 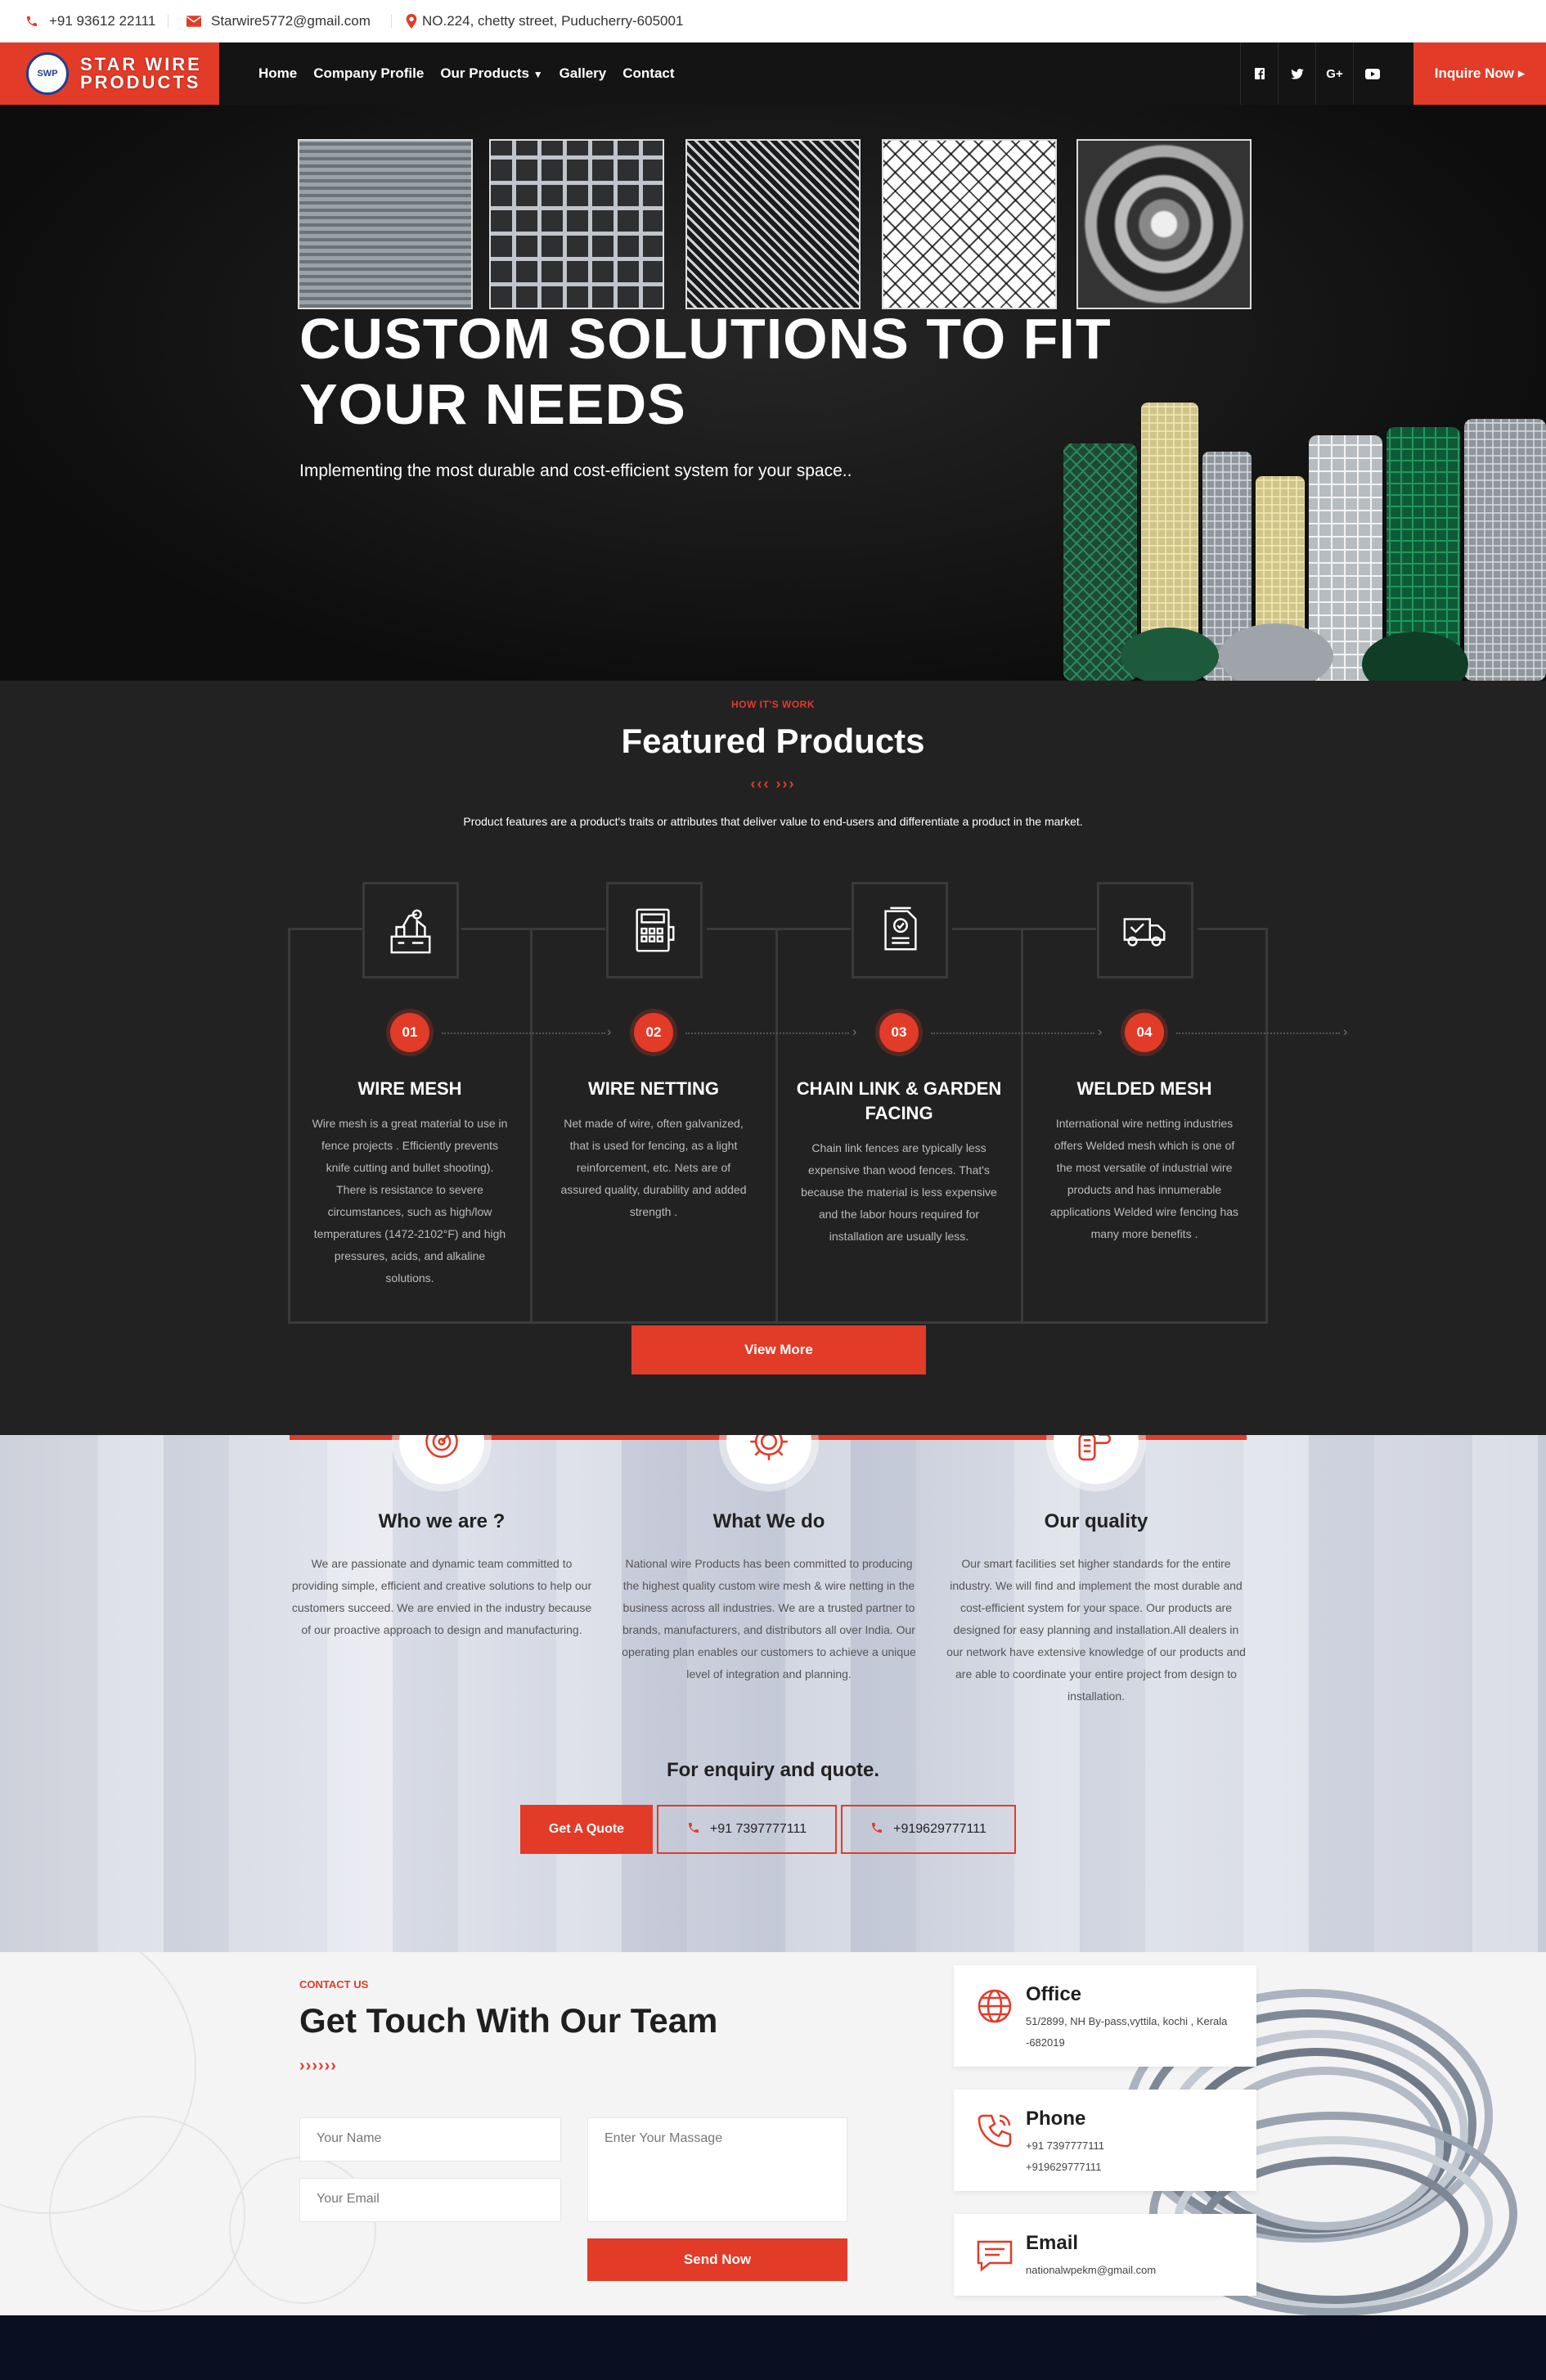 I want to click on step-number: 03, so click(x=899, y=1032).